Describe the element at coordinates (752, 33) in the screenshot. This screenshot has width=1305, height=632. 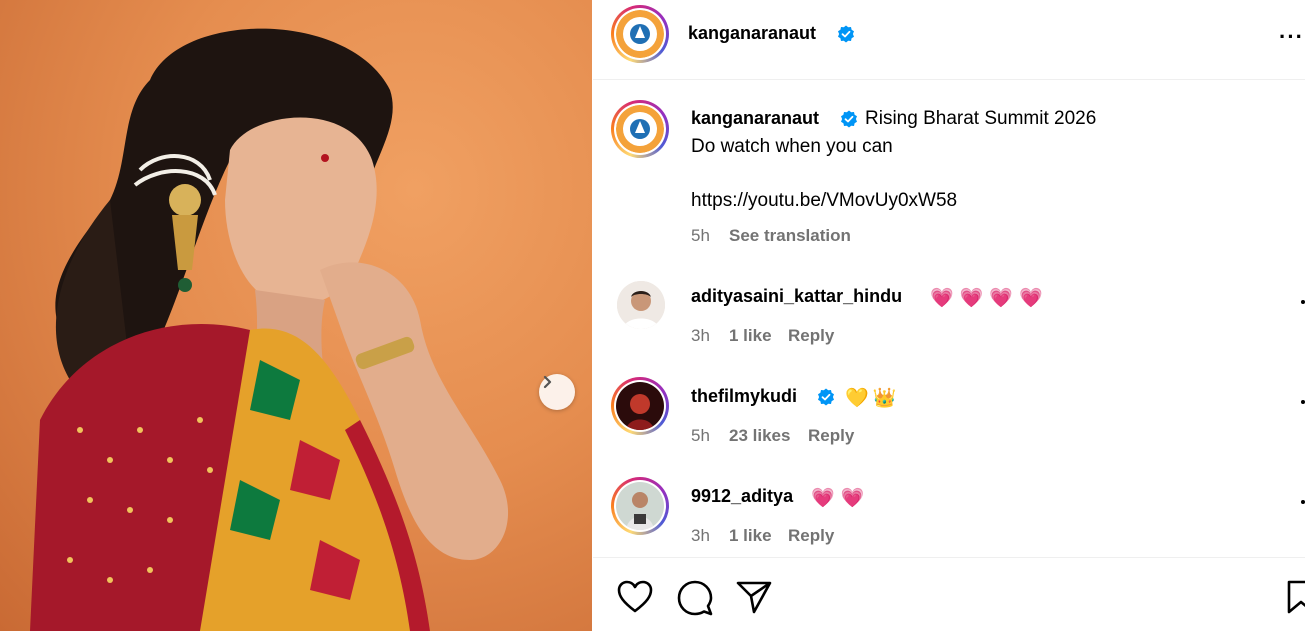
I see `author-username: kanganaranaut` at that location.